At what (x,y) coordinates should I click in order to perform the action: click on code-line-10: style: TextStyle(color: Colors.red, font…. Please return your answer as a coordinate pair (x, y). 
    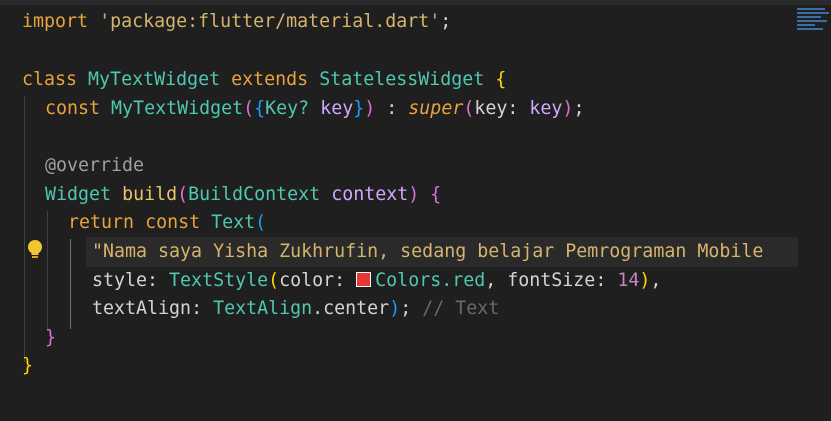
    Looking at the image, I should click on (376, 281).